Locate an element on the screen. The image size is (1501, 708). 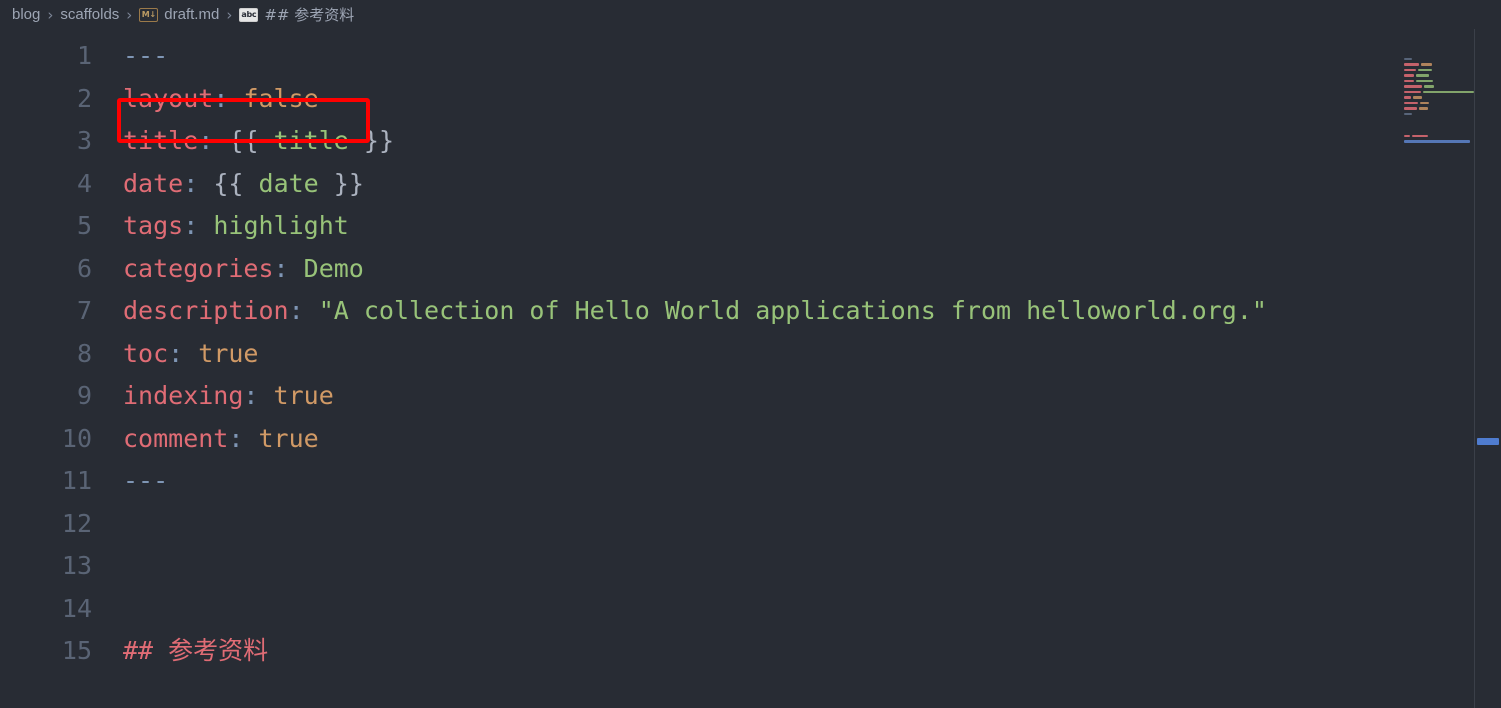
breadcrumb-item-blog: blog is located at coordinates (26, 14).